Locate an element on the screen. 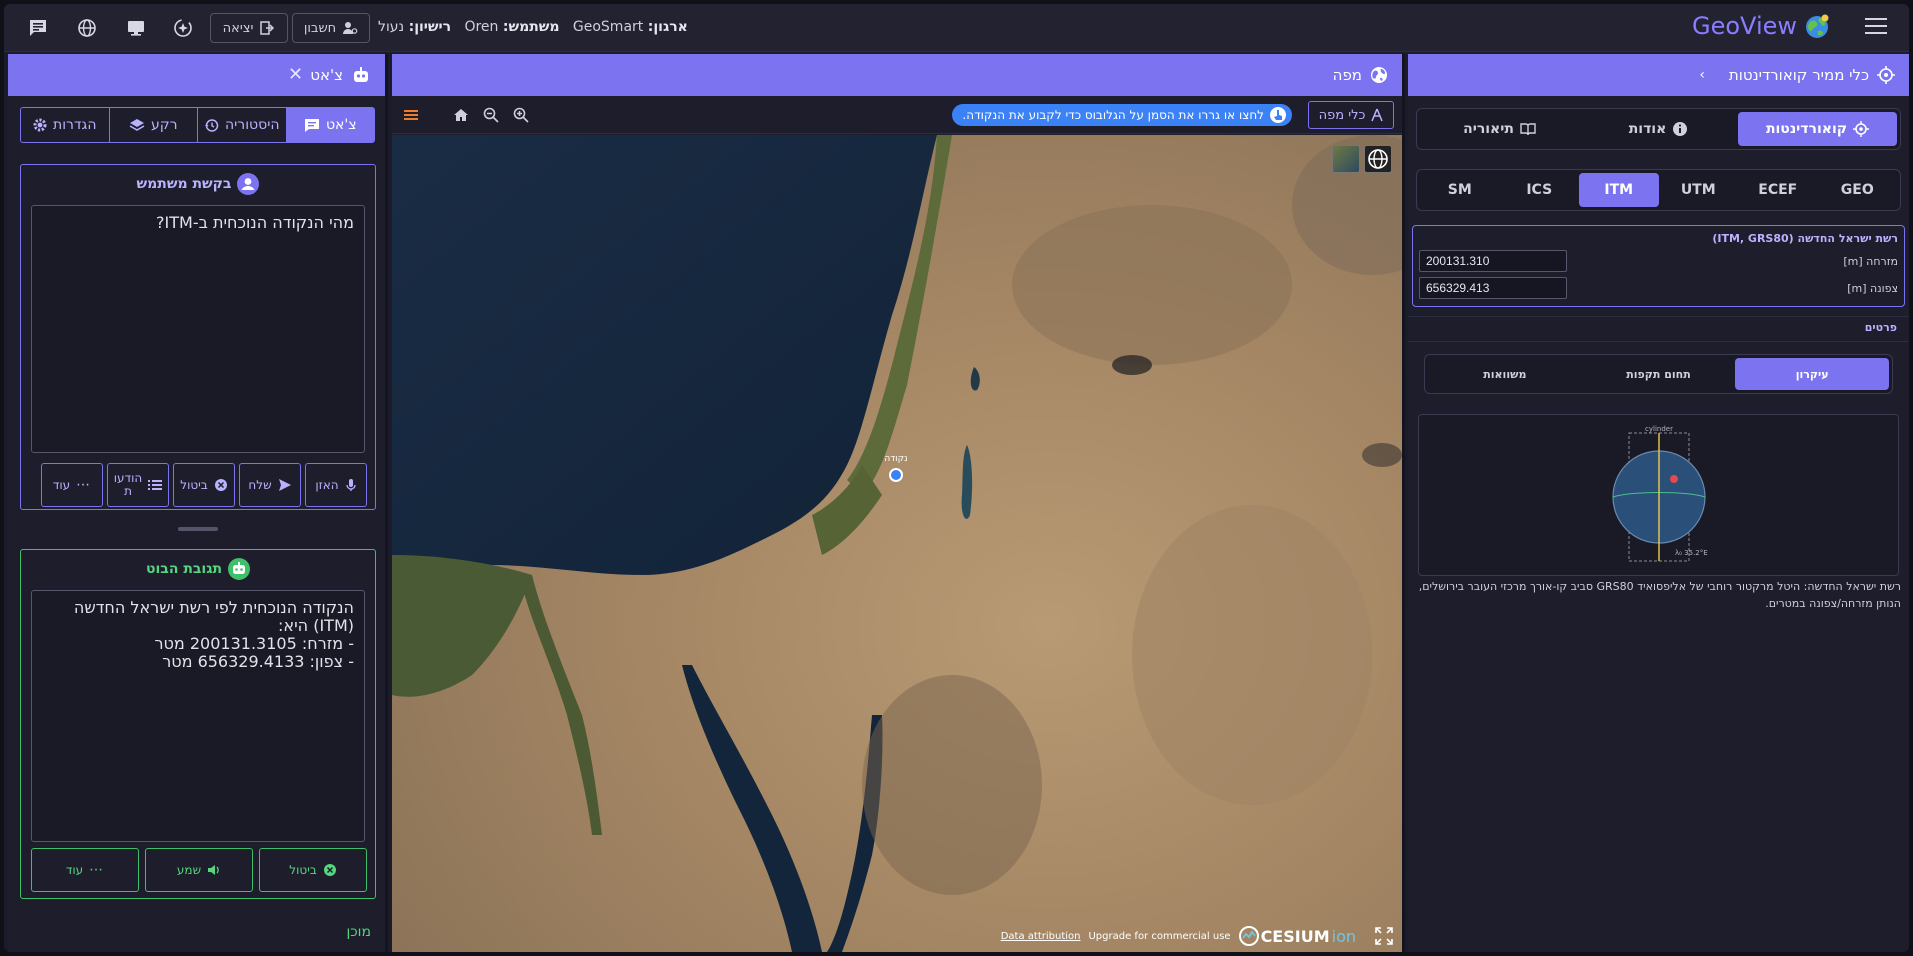  tab-coordinates: קואורדינטות is located at coordinates (1817, 129).